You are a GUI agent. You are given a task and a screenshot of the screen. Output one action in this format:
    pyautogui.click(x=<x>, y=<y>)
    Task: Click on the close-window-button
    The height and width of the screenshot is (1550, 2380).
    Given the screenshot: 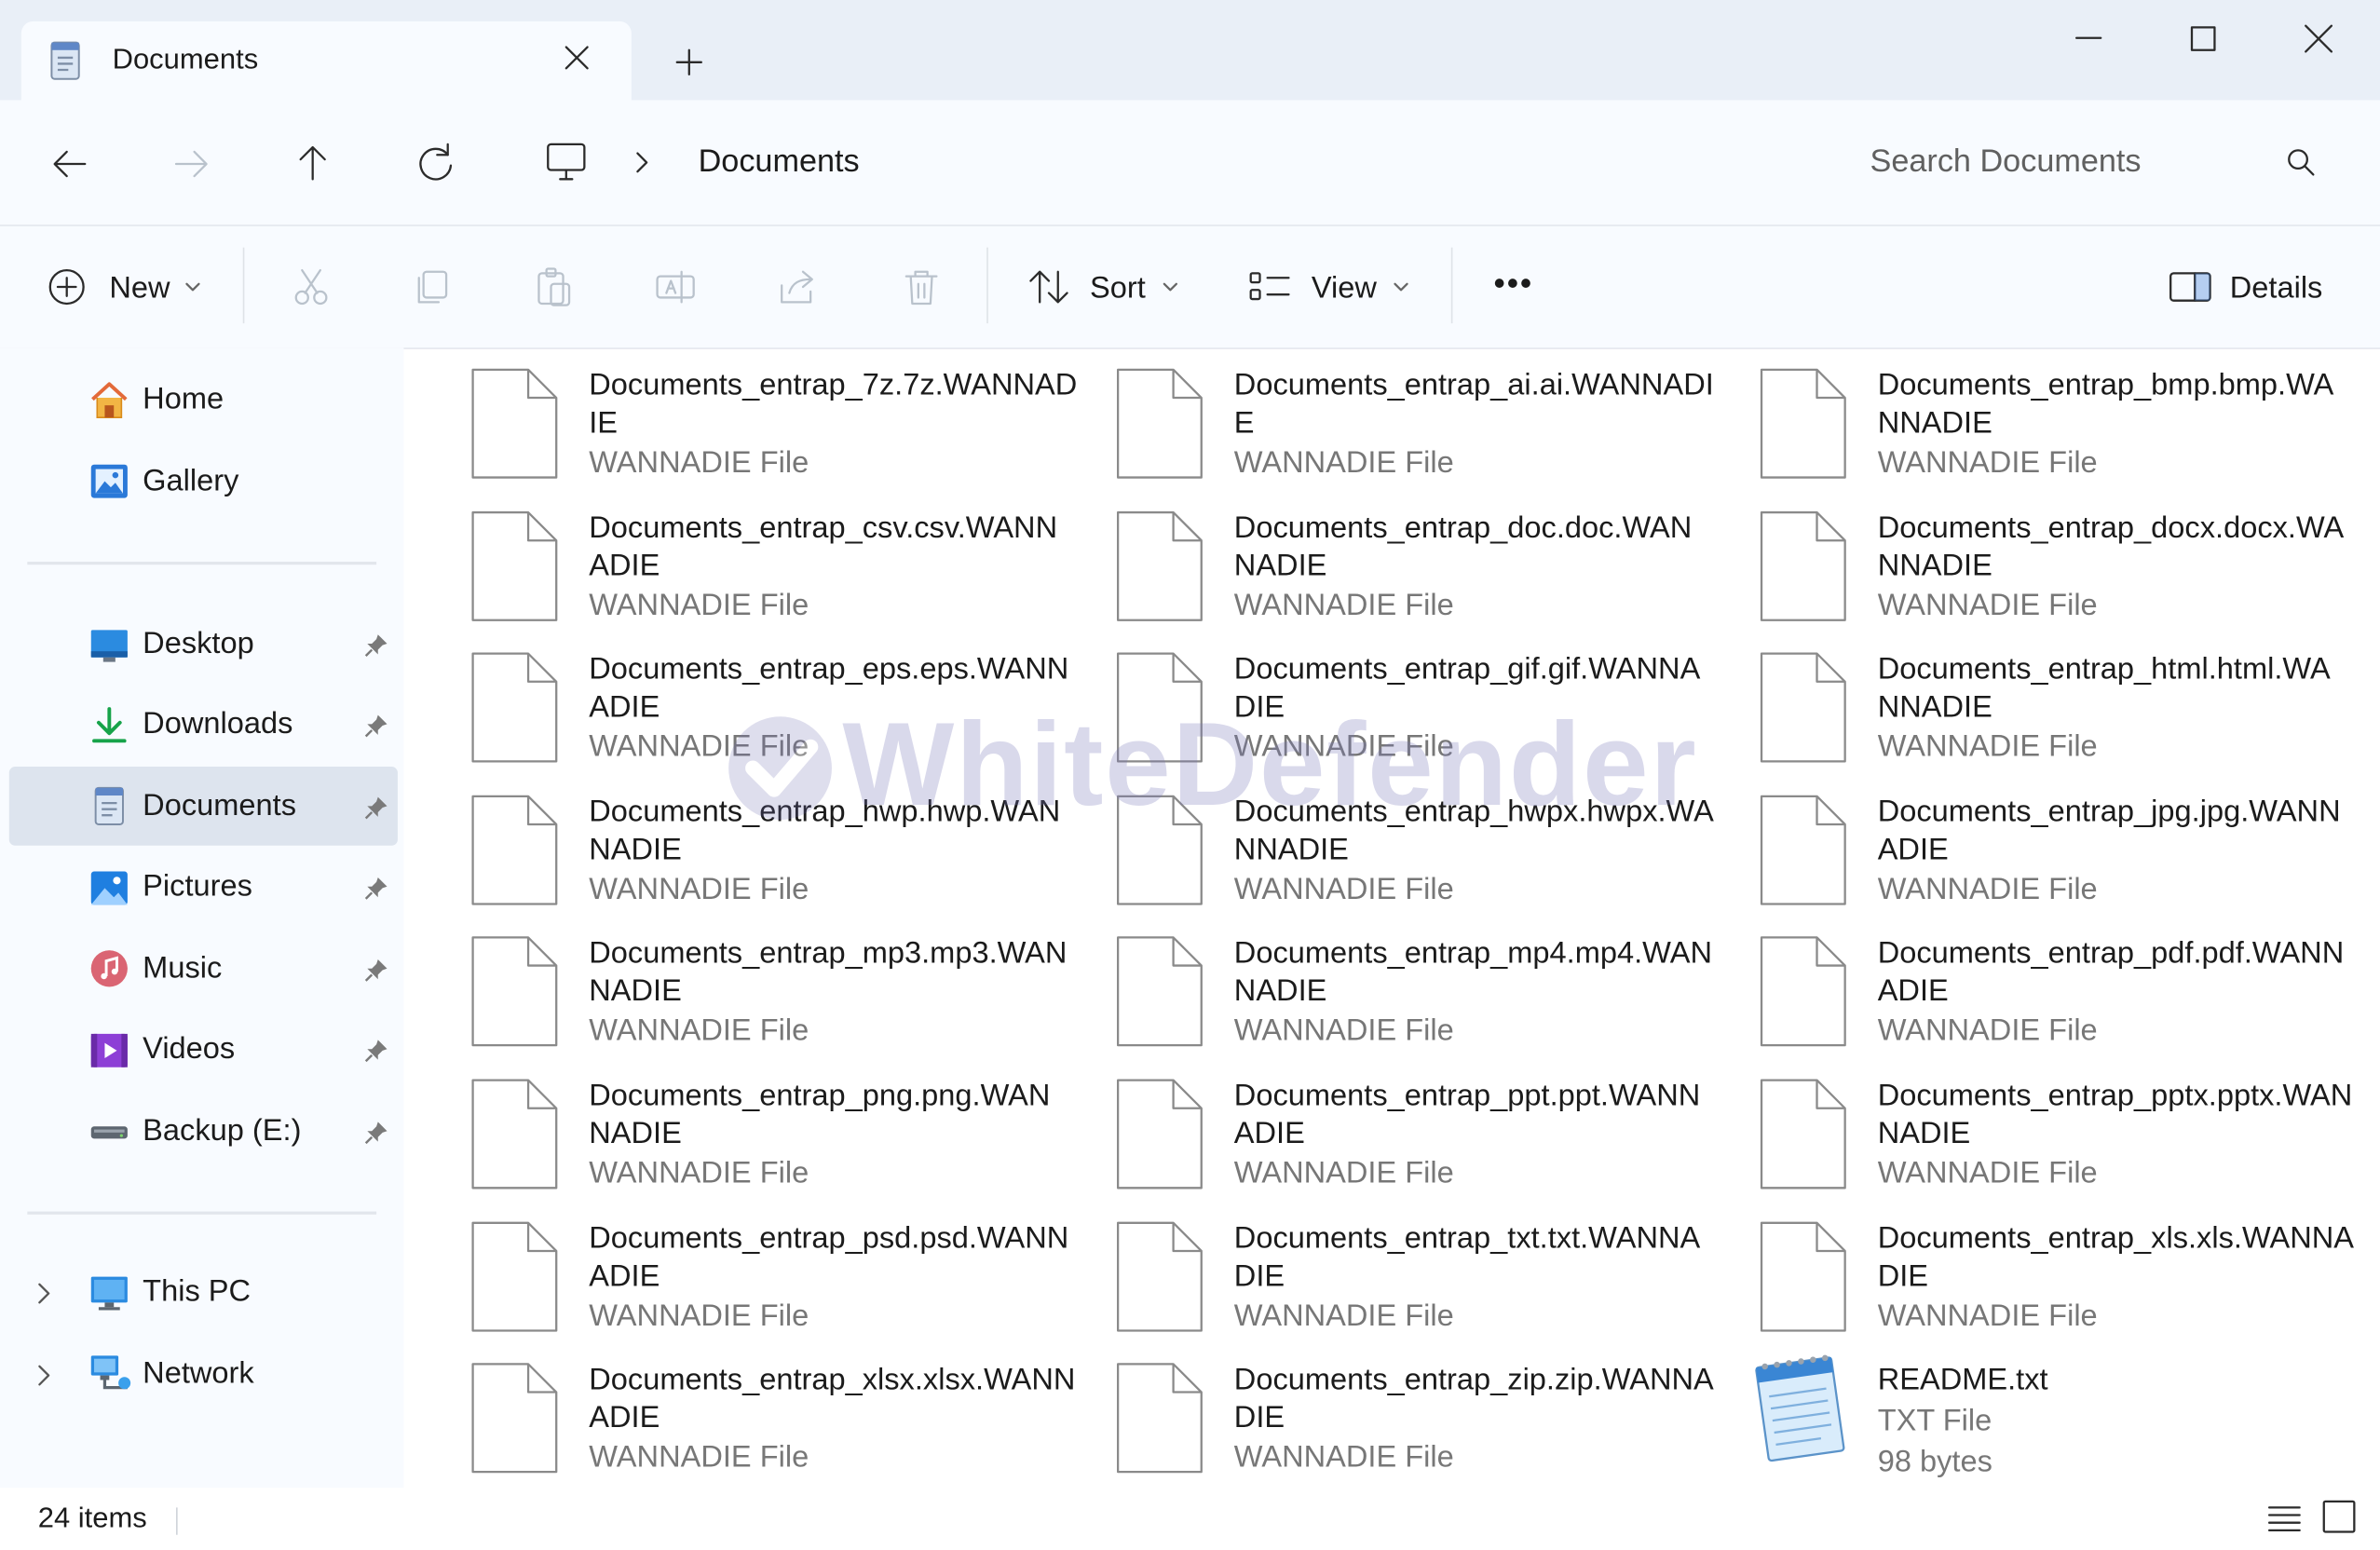 What is the action you would take?
    pyautogui.click(x=2319, y=43)
    